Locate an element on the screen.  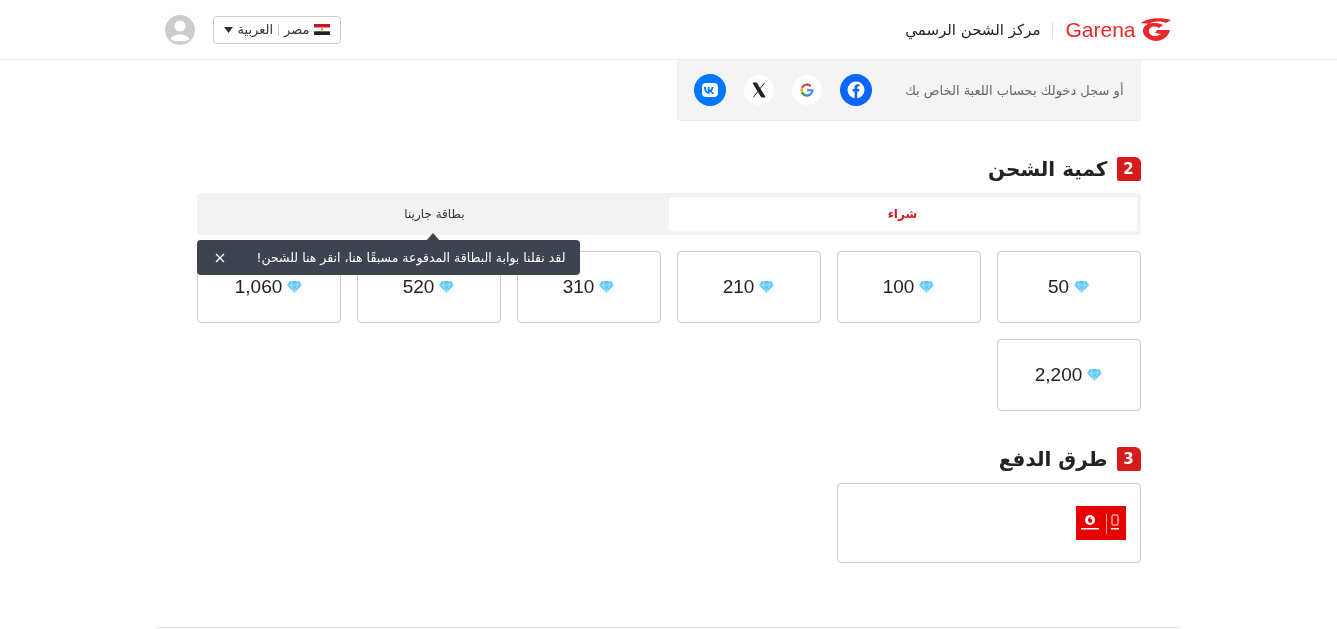
close-icon is located at coordinates (219, 257).